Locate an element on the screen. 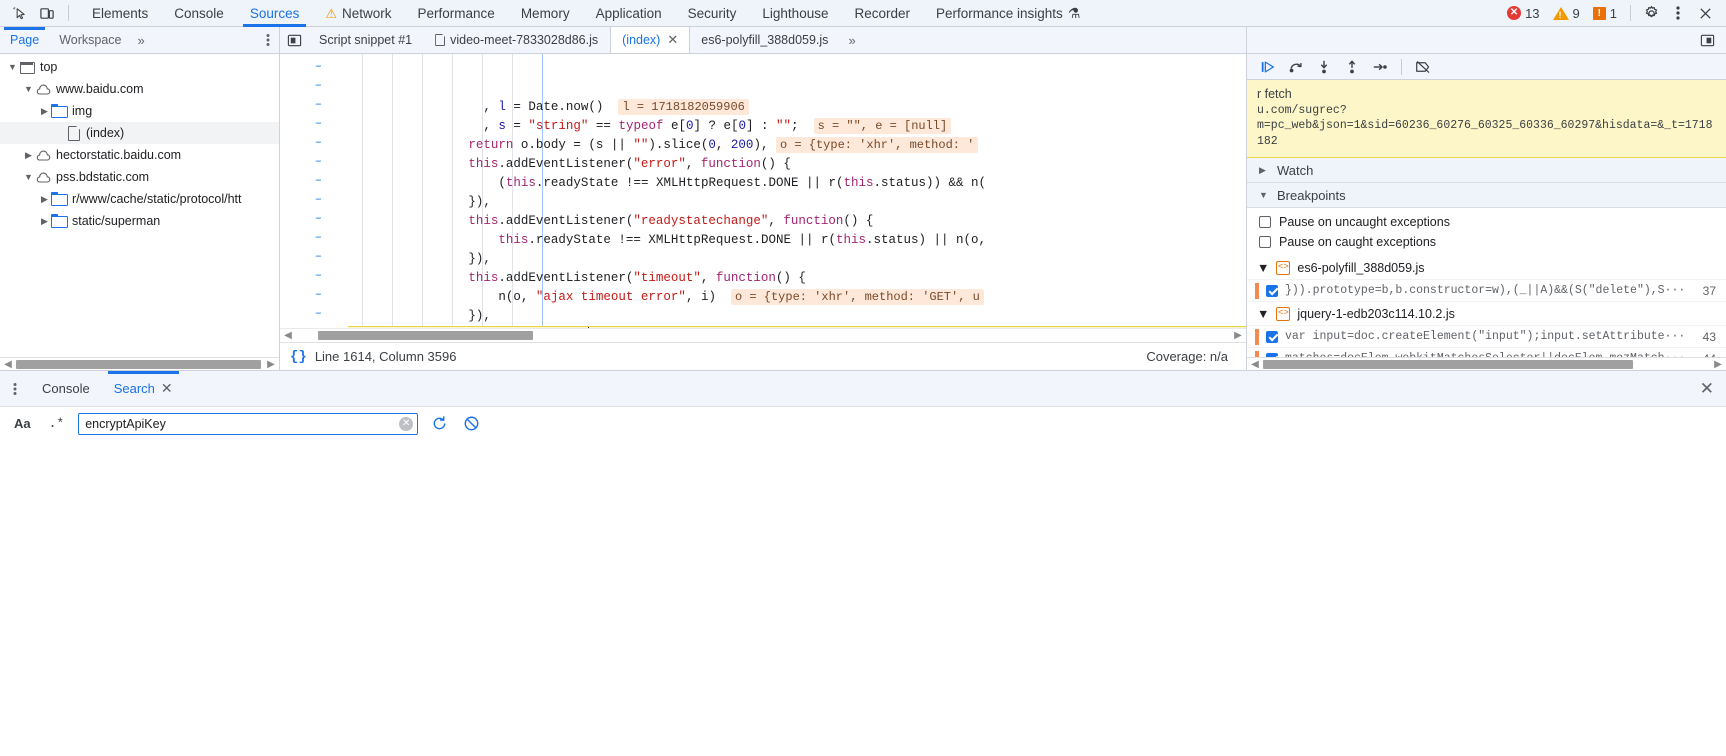 The width and height of the screenshot is (1726, 756). step-into-next-function-call-icon is located at coordinates (1324, 67).